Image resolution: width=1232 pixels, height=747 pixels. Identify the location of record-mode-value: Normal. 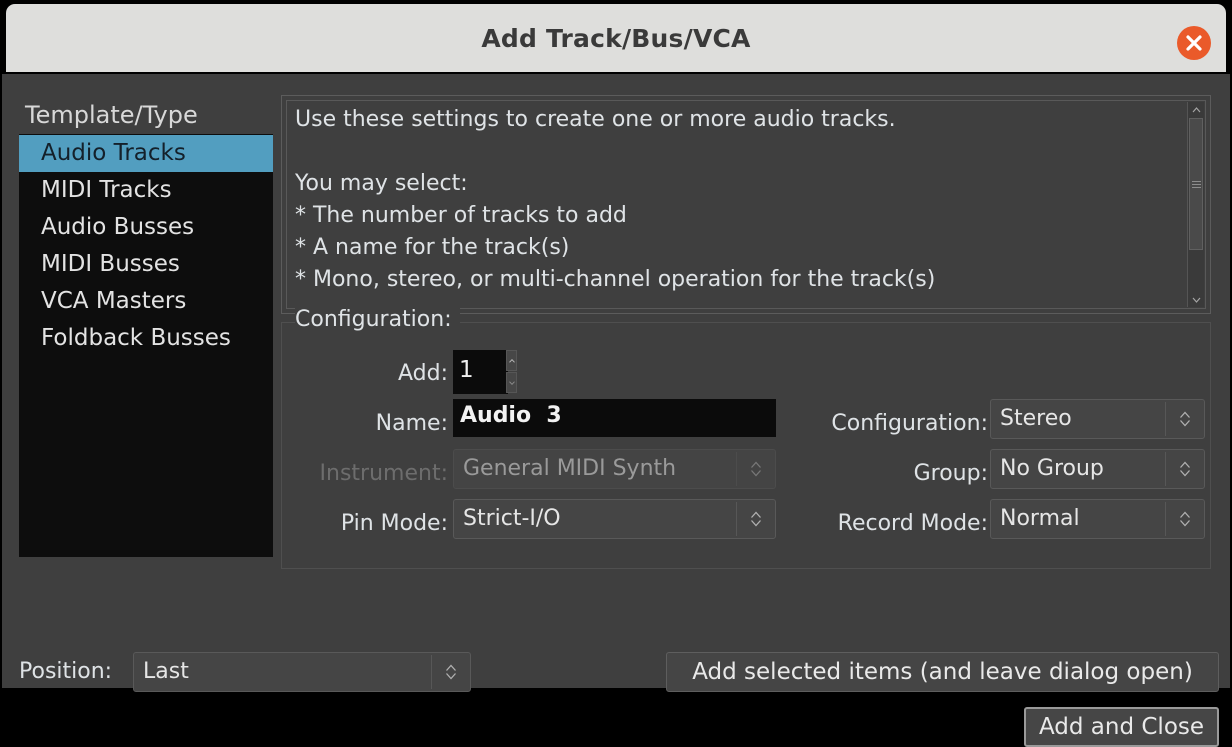
(1040, 518).